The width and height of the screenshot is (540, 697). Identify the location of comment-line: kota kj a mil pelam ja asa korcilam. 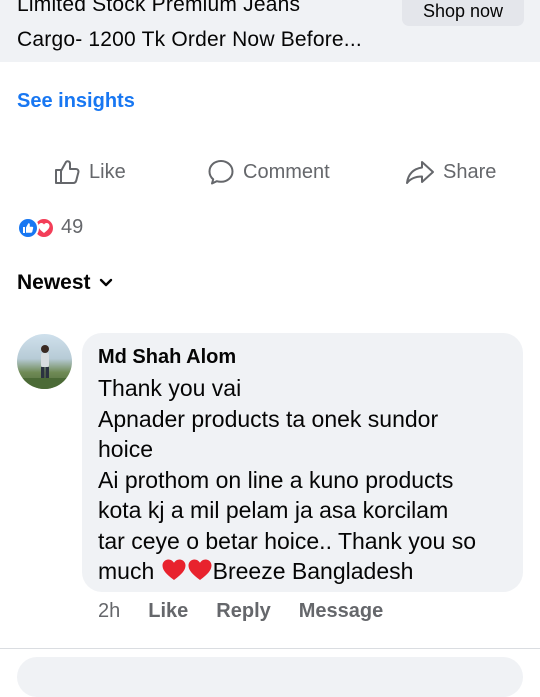
(273, 510).